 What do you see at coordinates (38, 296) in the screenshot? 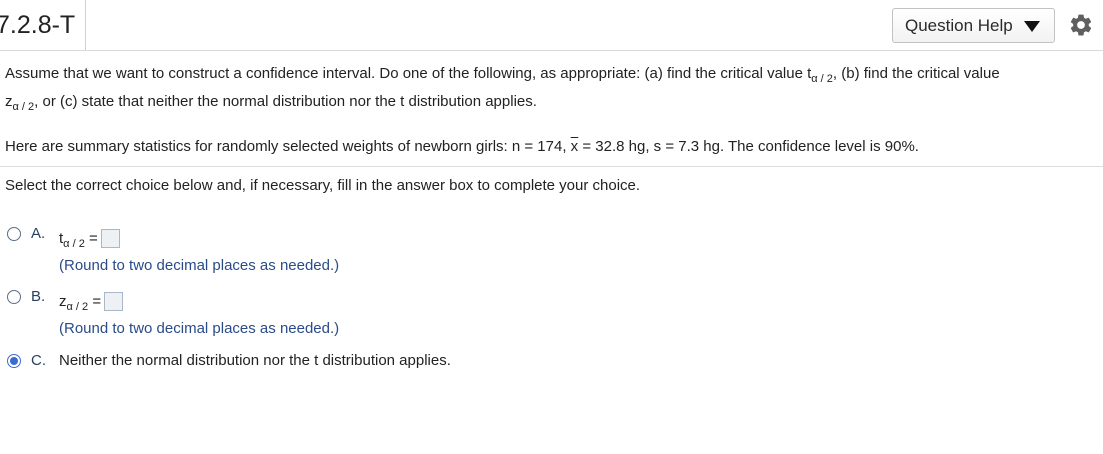
I see `choice-b-letter: B.` at bounding box center [38, 296].